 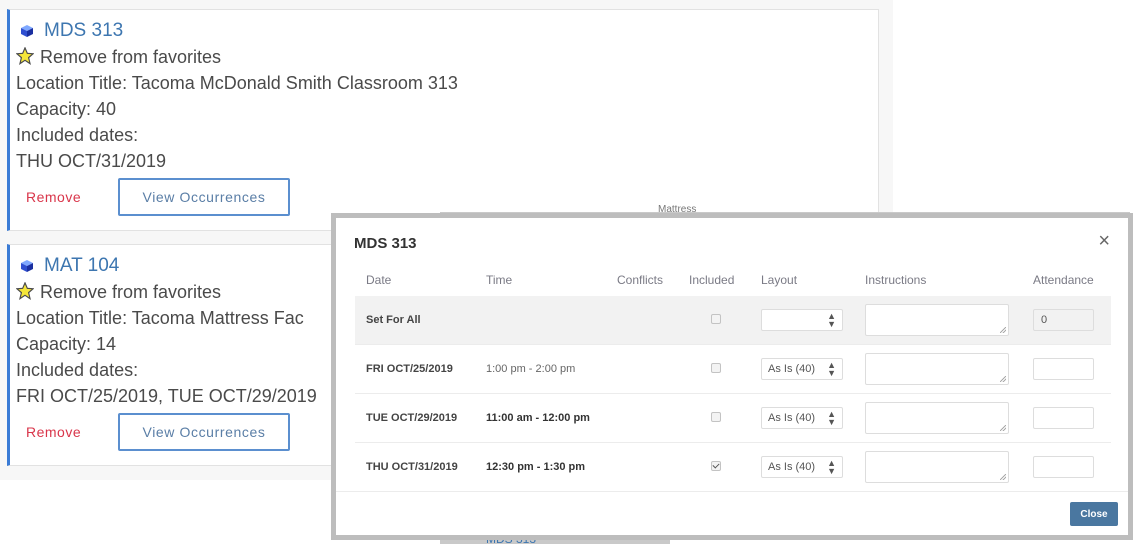 What do you see at coordinates (420, 369) in the screenshot?
I see `occurrence-date: FRI OCT/25/2019` at bounding box center [420, 369].